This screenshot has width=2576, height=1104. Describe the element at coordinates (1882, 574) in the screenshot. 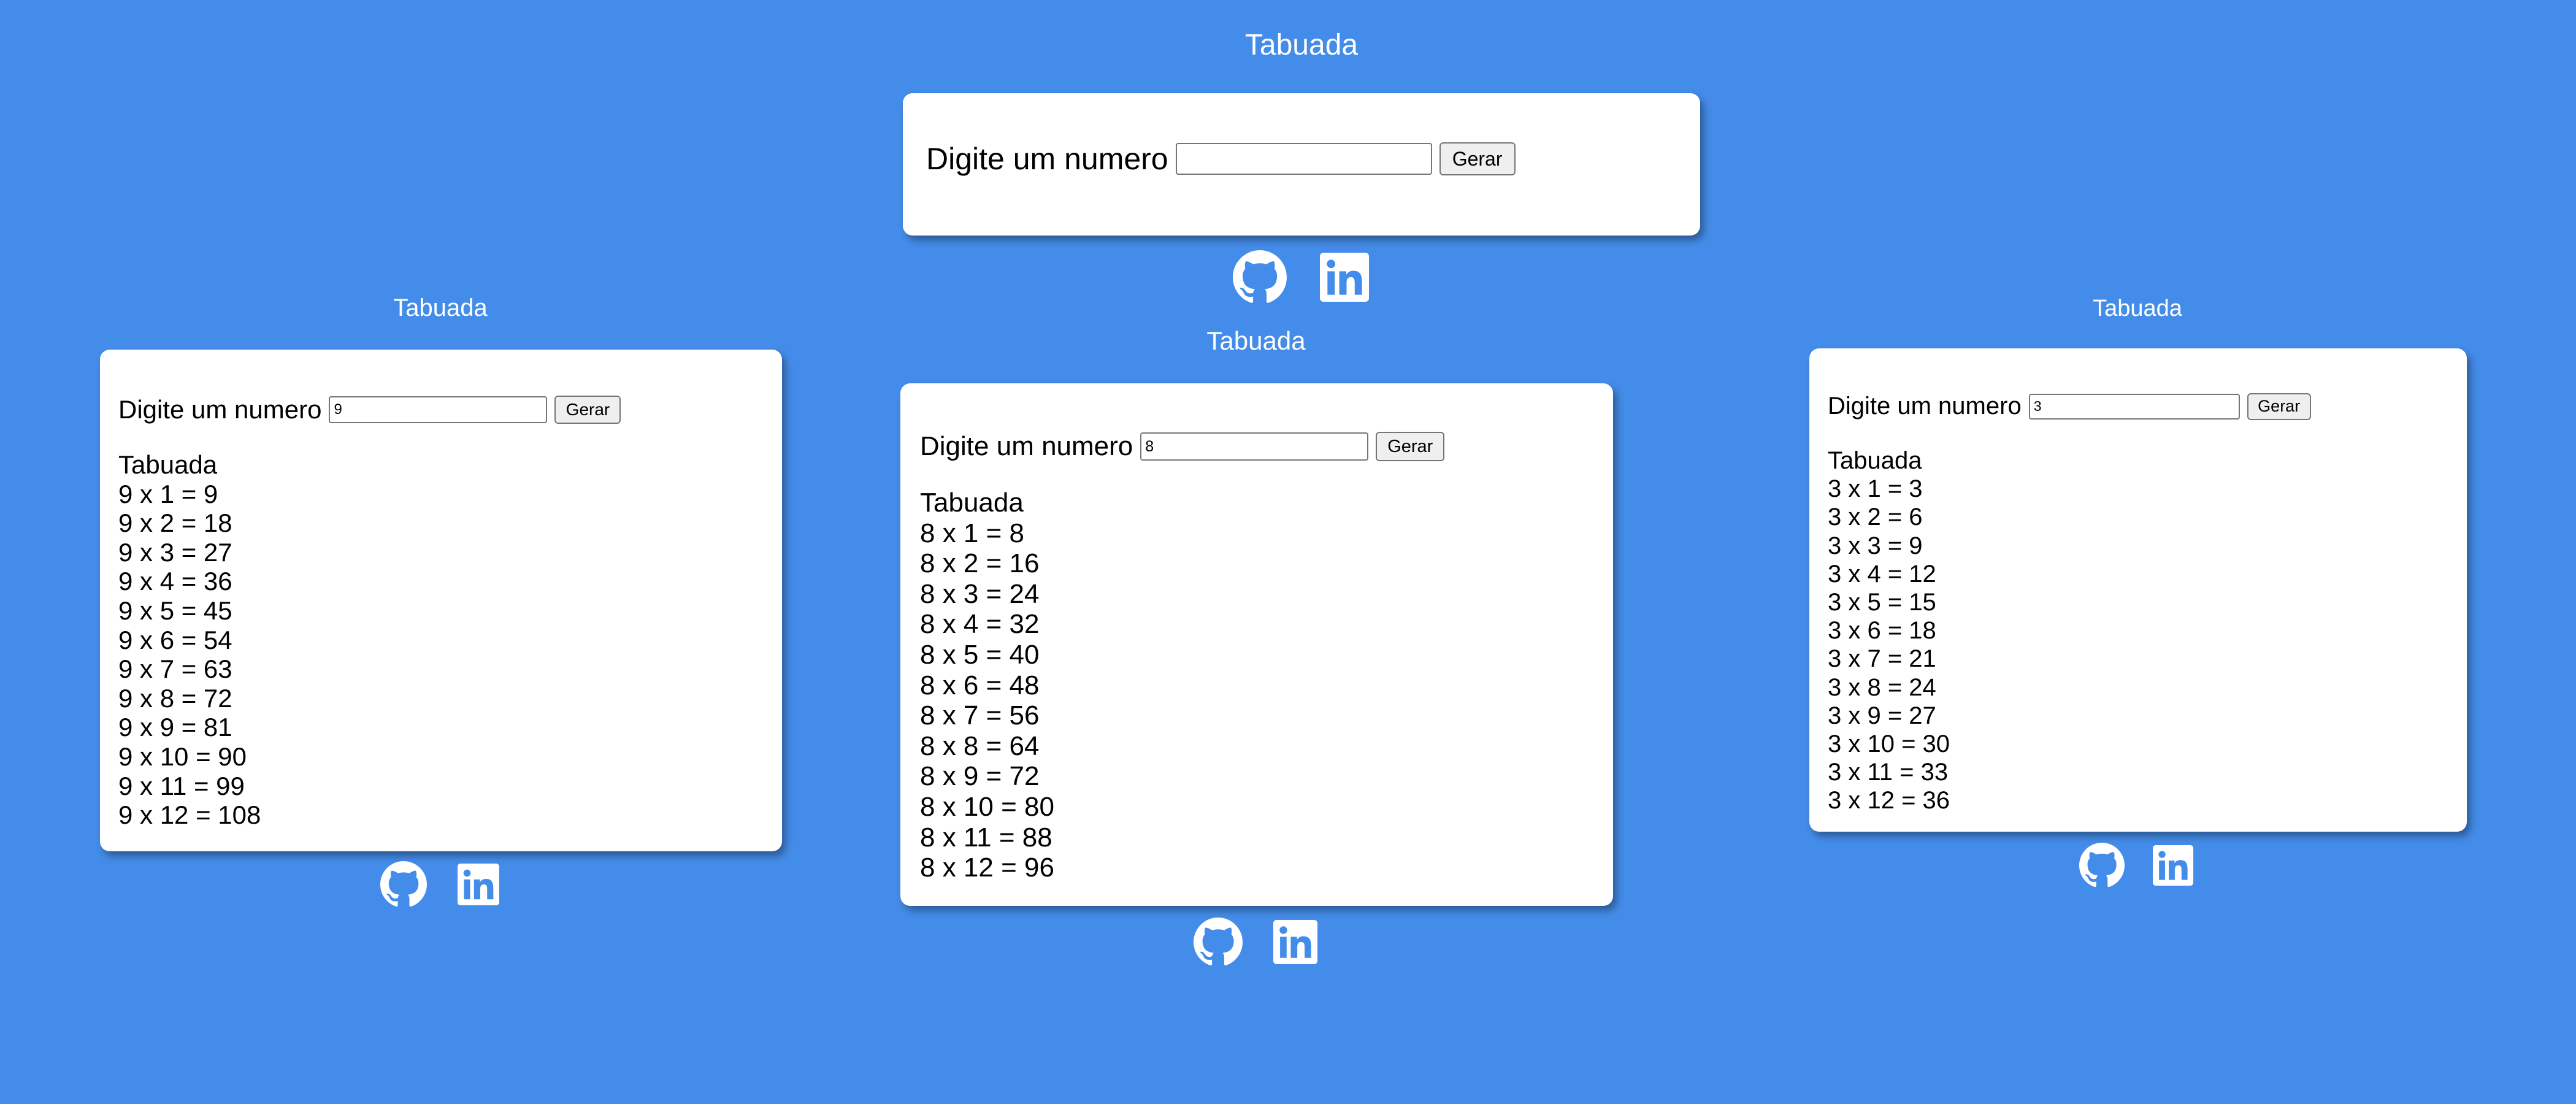

I see `table-row: 3 x 4 = 12` at that location.